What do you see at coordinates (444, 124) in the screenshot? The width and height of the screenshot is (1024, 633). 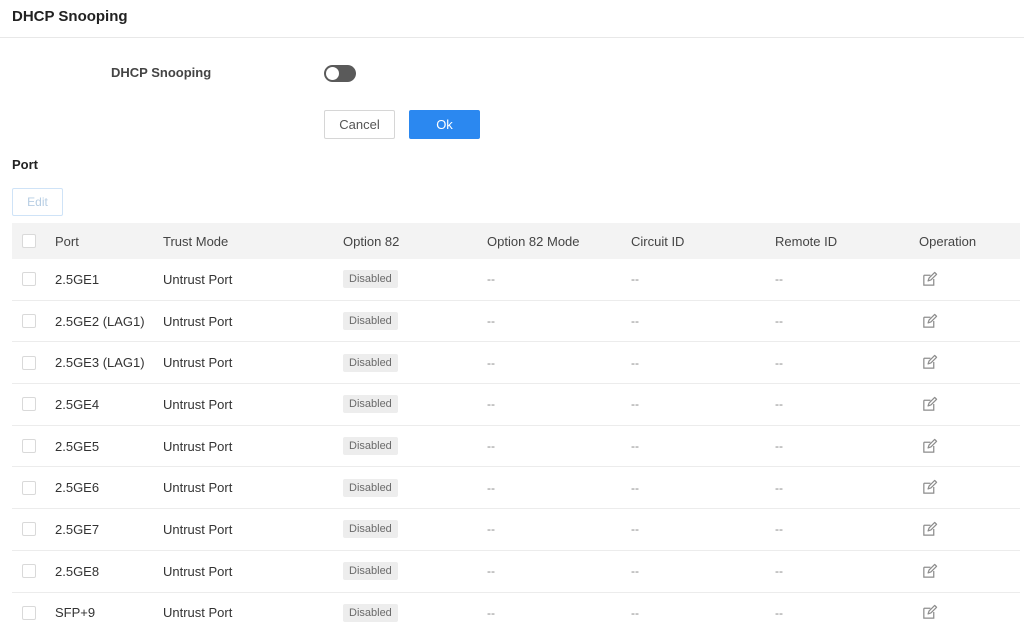 I see `ok-button: Ok` at bounding box center [444, 124].